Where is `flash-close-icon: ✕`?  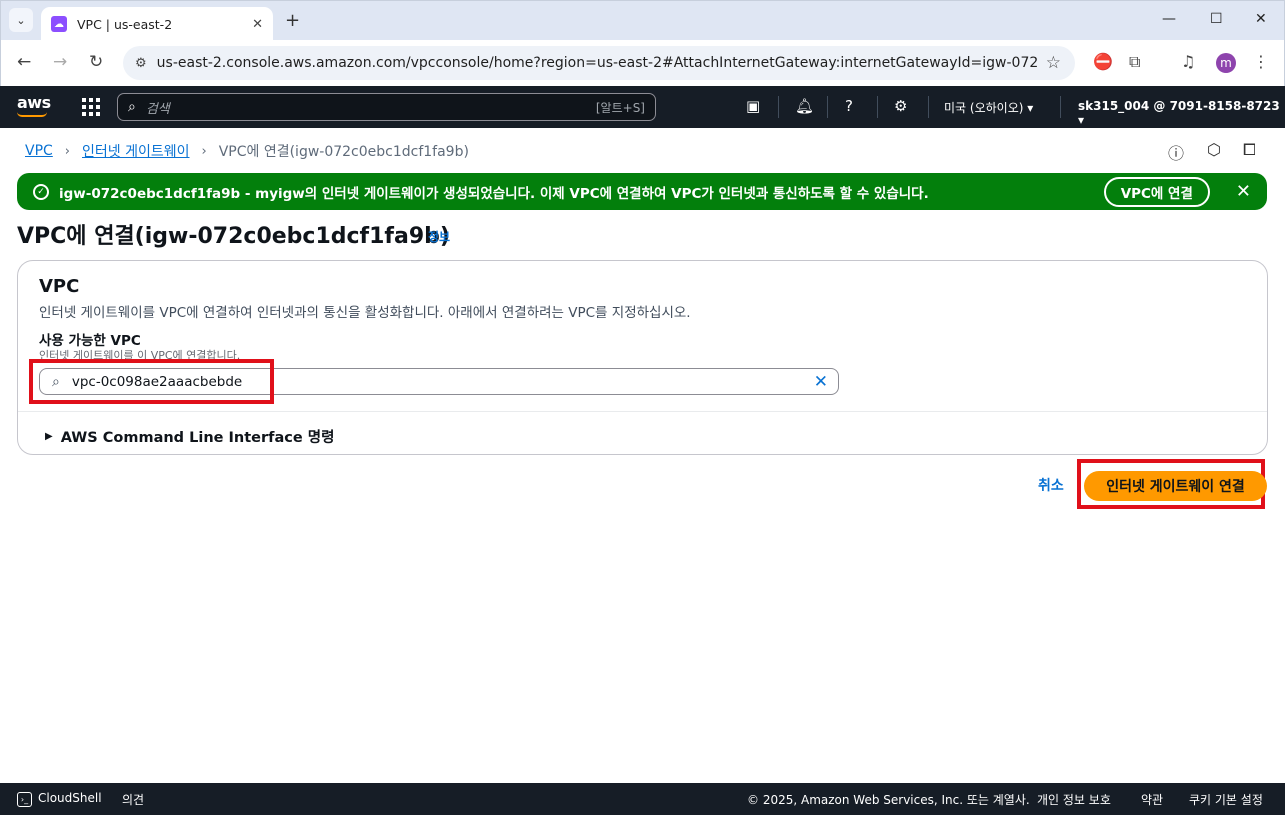
flash-close-icon: ✕ is located at coordinates (1243, 191).